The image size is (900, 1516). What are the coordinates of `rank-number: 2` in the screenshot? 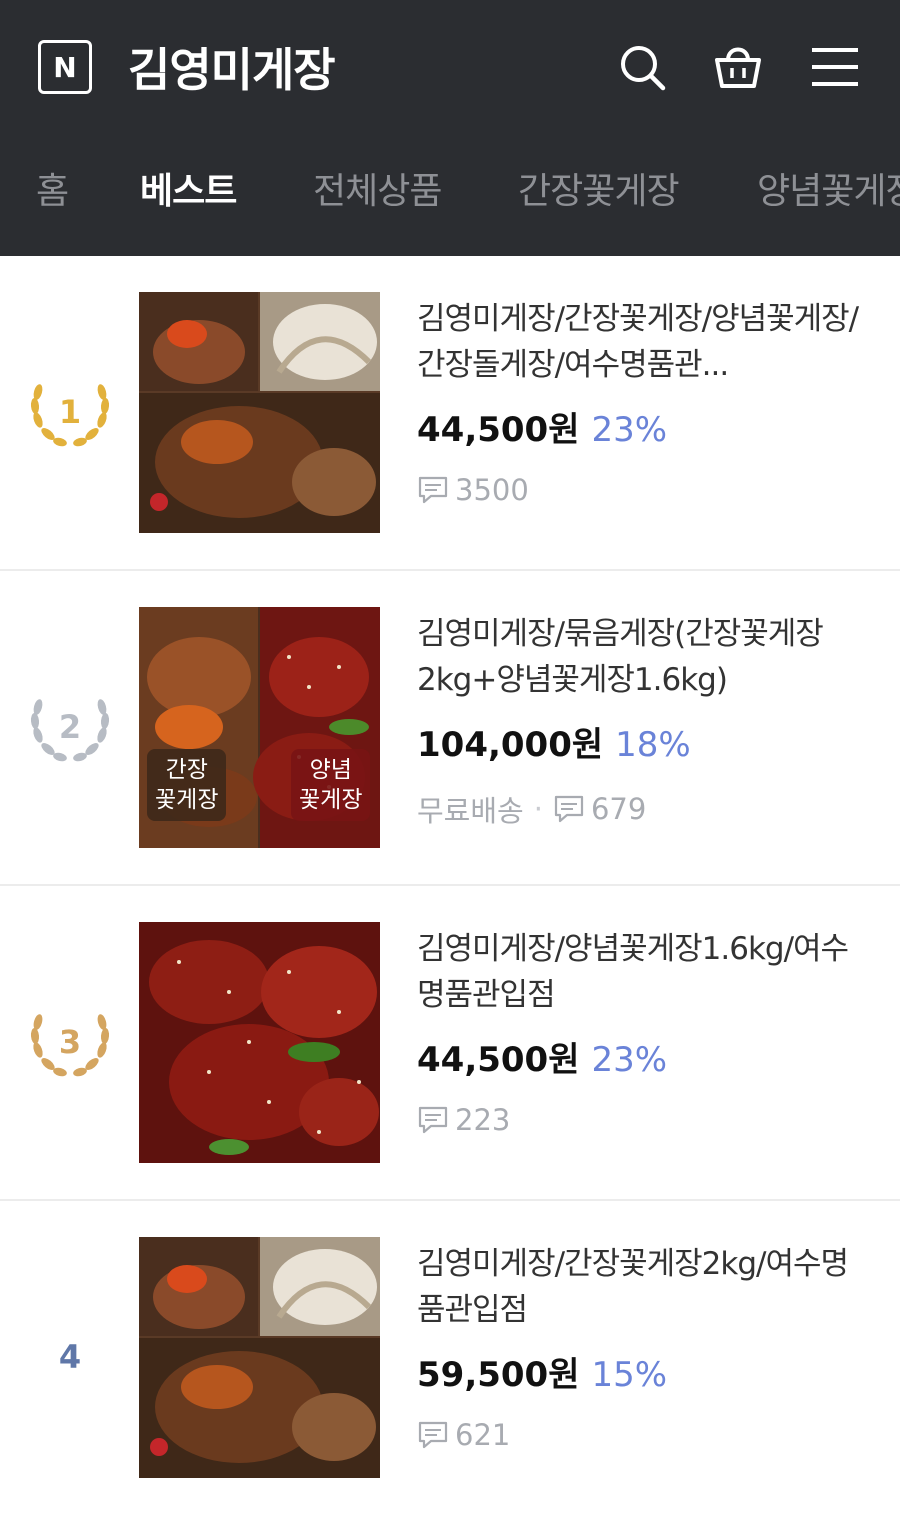 It's located at (70, 727).